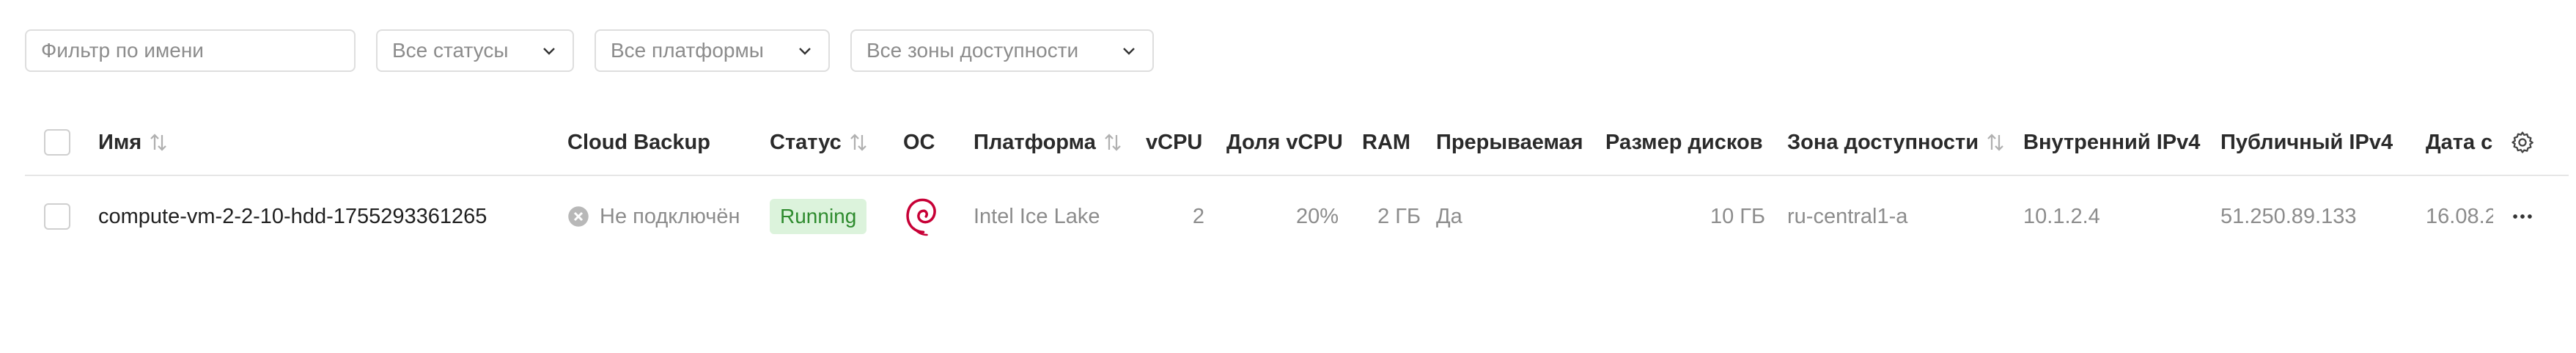 This screenshot has height=353, width=2576. I want to click on preemptible-value: Да, so click(1449, 216).